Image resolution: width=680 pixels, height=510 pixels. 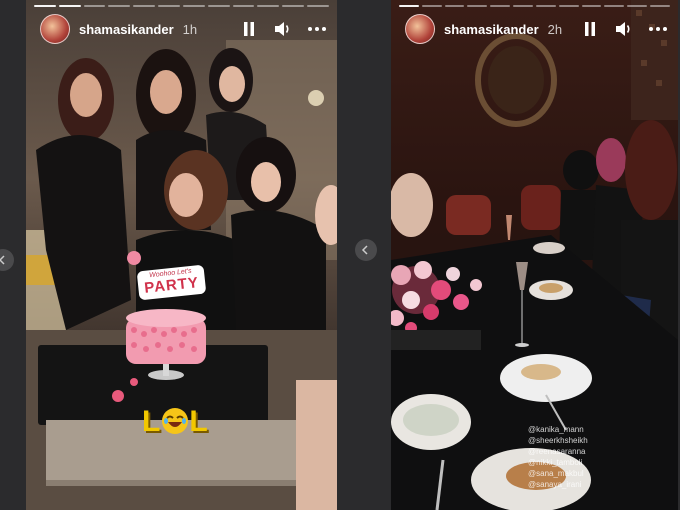 I want to click on prev-story-button, so click(x=366, y=250).